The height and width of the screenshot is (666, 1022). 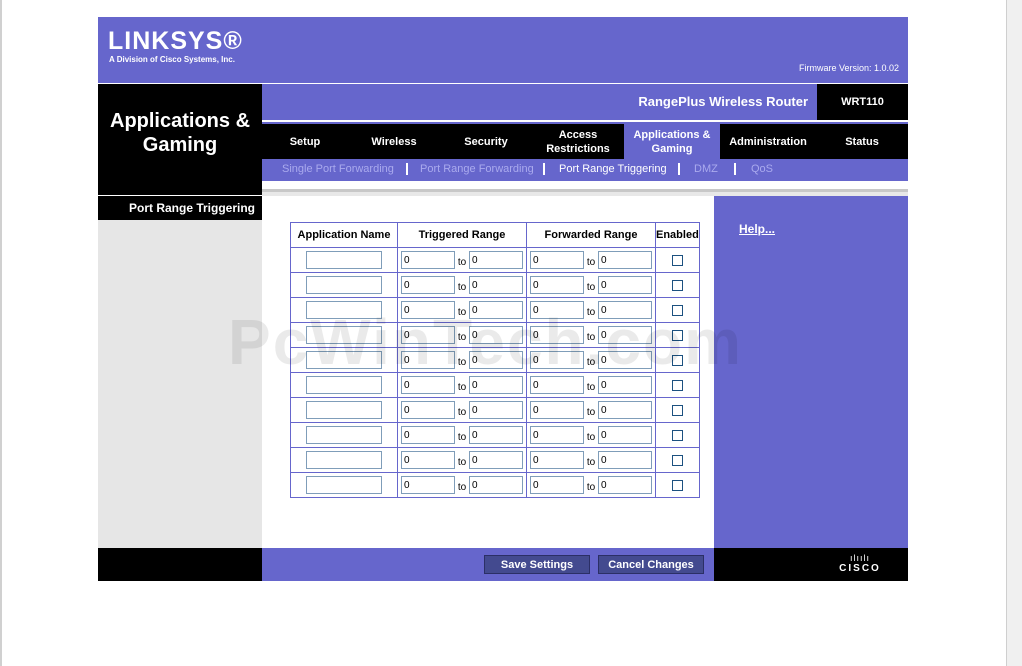 What do you see at coordinates (735, 169) in the screenshot?
I see `subtab-separator` at bounding box center [735, 169].